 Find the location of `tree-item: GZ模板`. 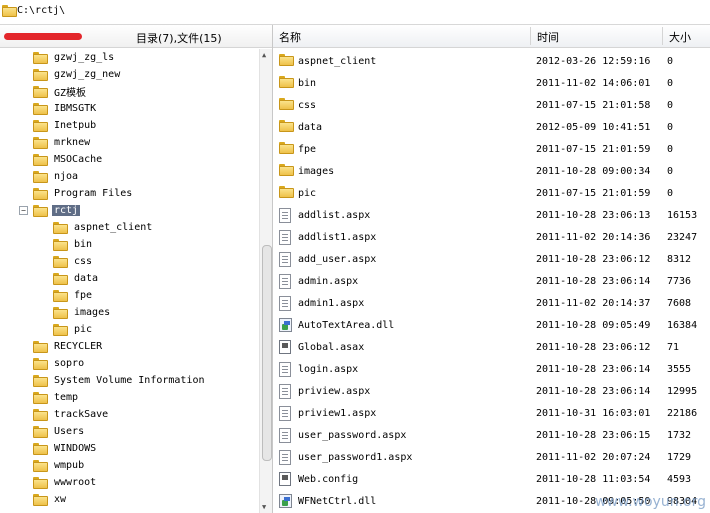

tree-item: GZ模板 is located at coordinates (60, 91).